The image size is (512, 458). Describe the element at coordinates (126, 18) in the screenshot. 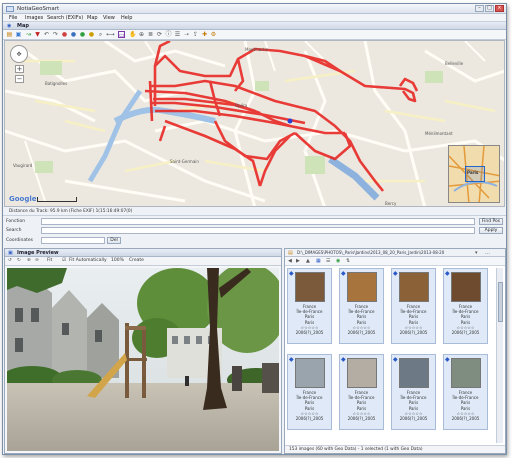

I see `menu-help: Help` at that location.